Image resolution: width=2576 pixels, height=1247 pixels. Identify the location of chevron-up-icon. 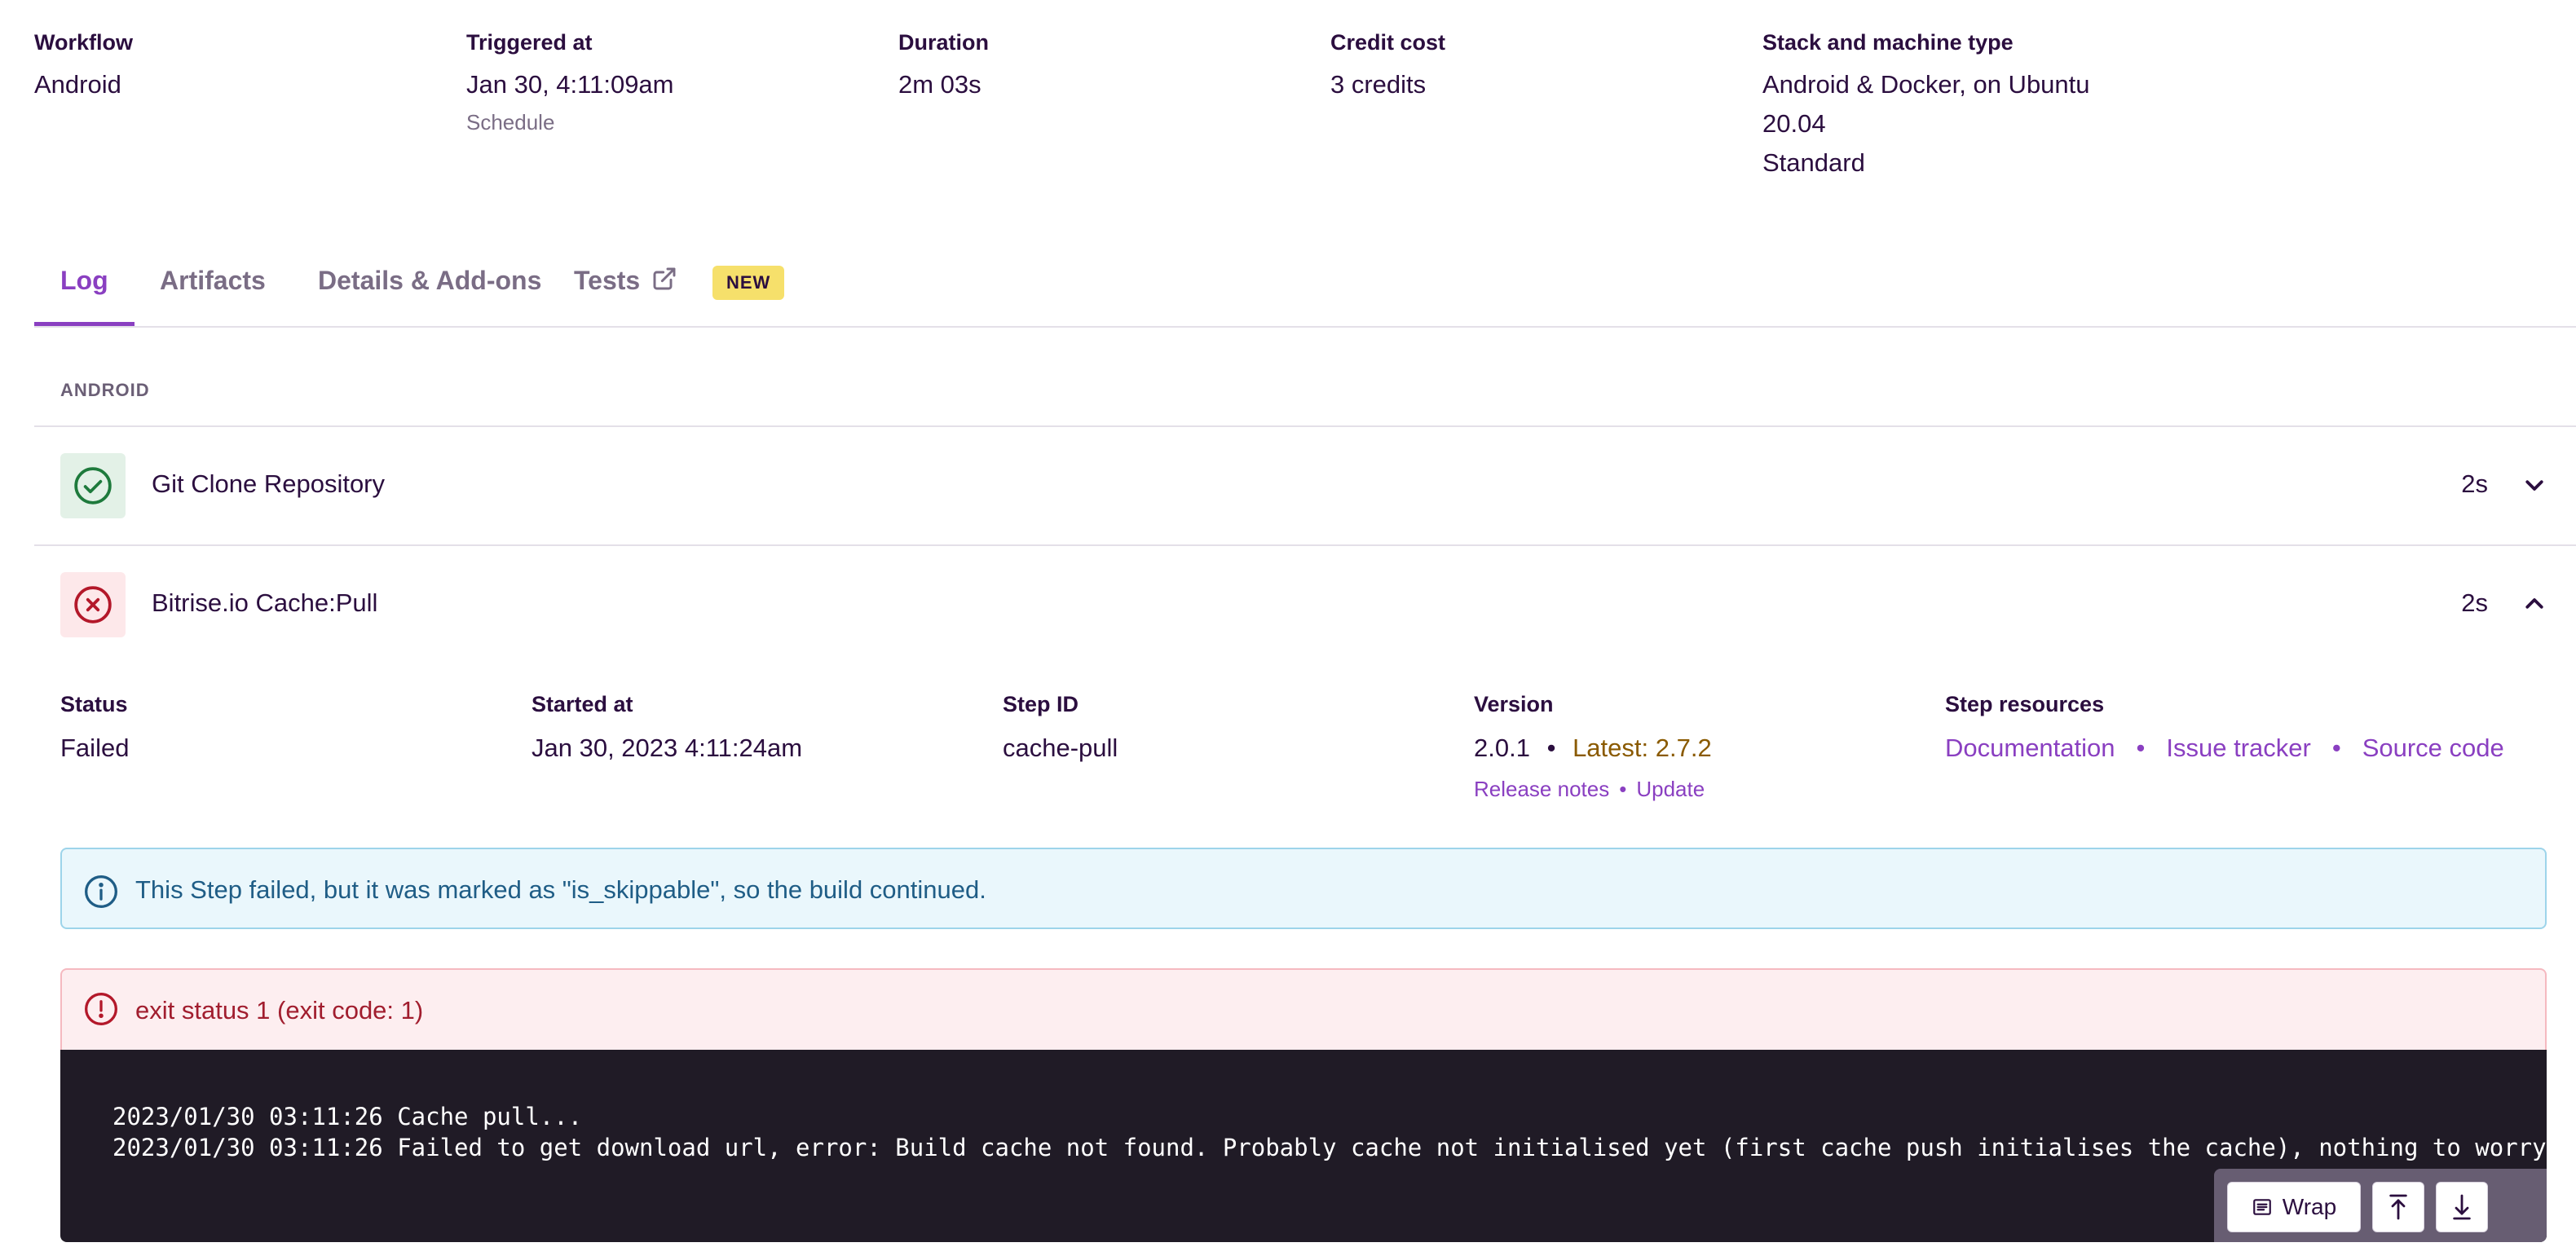
(2534, 604).